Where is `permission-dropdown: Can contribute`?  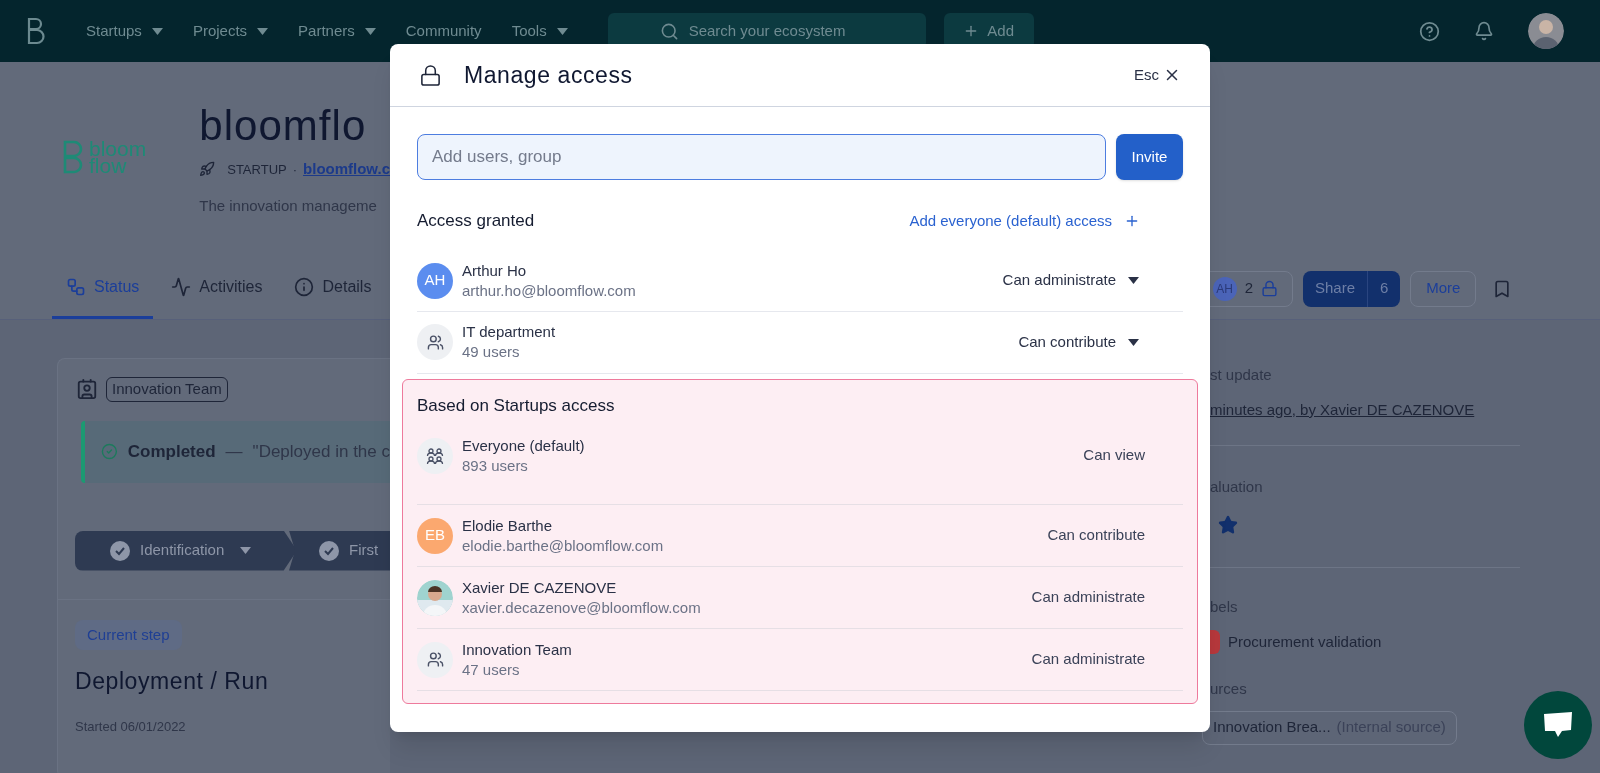 permission-dropdown: Can contribute is located at coordinates (1078, 342).